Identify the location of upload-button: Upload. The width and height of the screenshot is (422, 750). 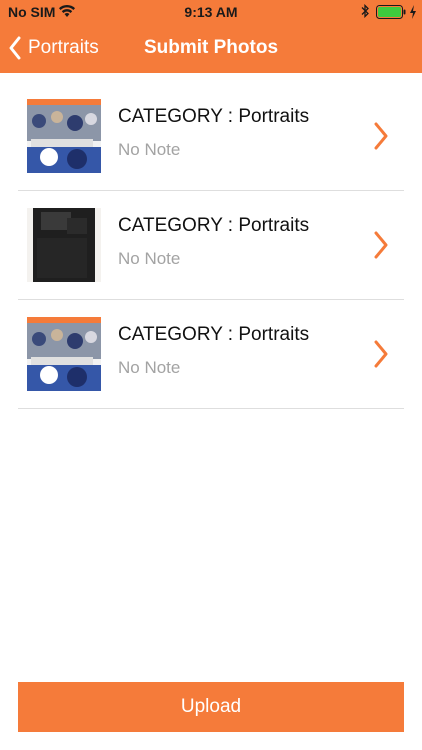
(211, 707).